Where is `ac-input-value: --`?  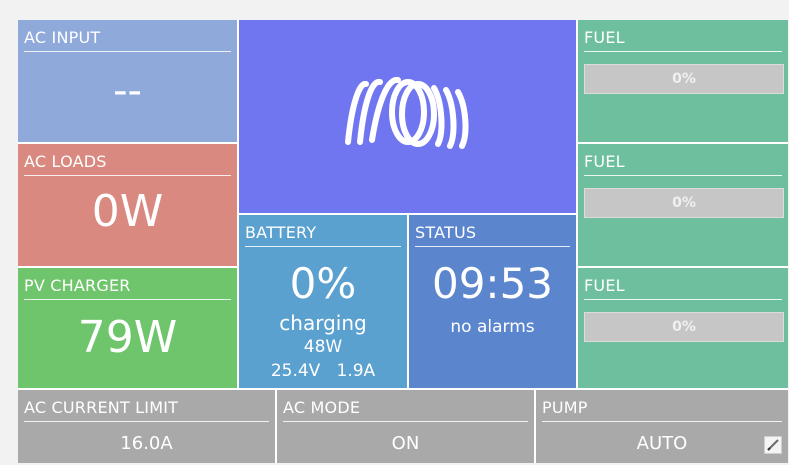 ac-input-value: -- is located at coordinates (127, 91).